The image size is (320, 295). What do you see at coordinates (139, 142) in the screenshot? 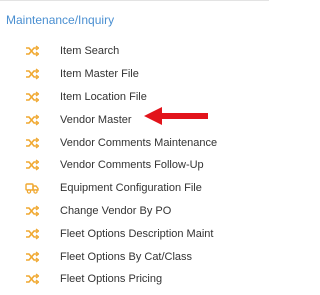
I see `menu-item-label: Vendor Comments Maintenance` at bounding box center [139, 142].